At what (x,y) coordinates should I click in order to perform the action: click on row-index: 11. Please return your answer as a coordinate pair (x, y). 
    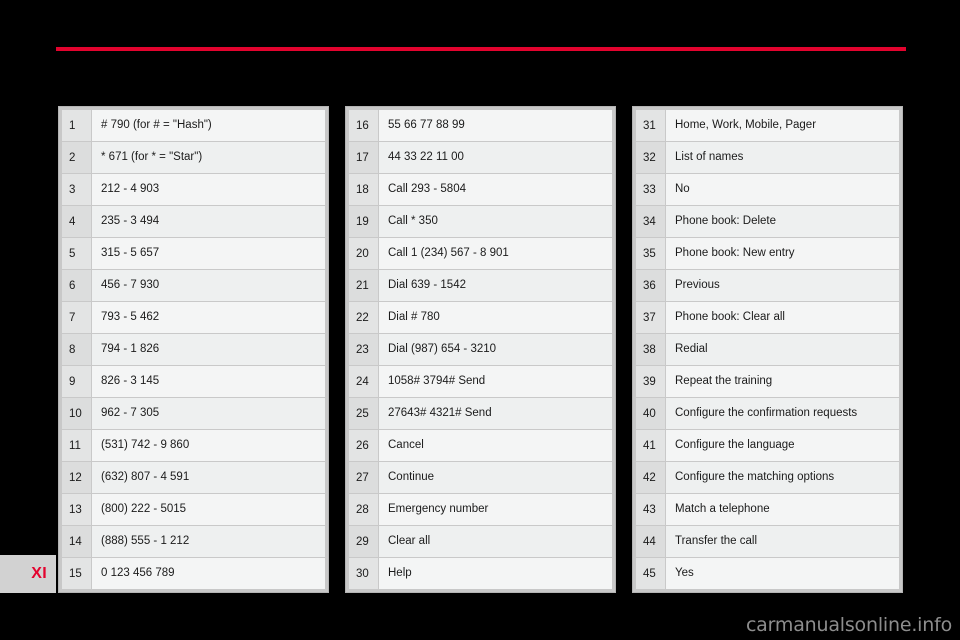
    Looking at the image, I should click on (77, 445).